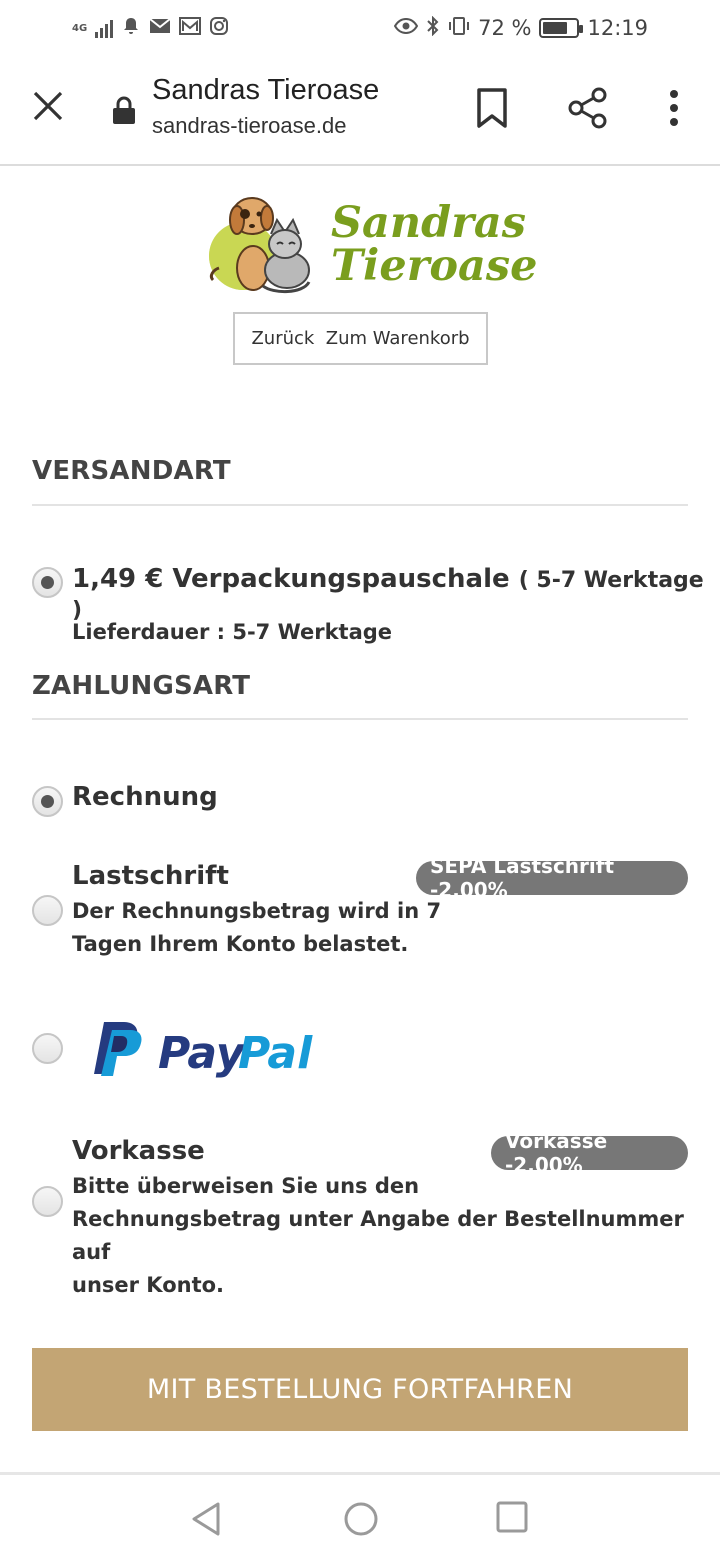  I want to click on payment-radio-rechnung, so click(47, 801).